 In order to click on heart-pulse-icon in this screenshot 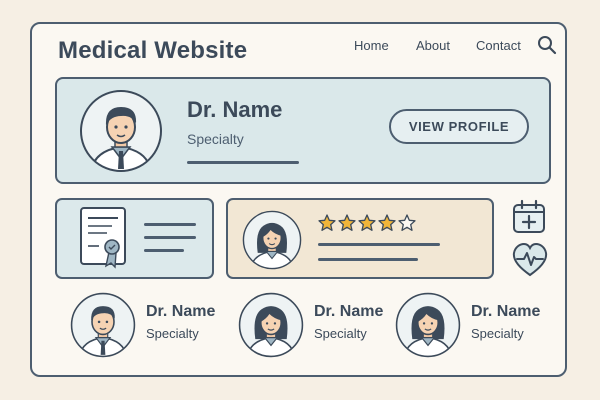, I will do `click(530, 260)`.